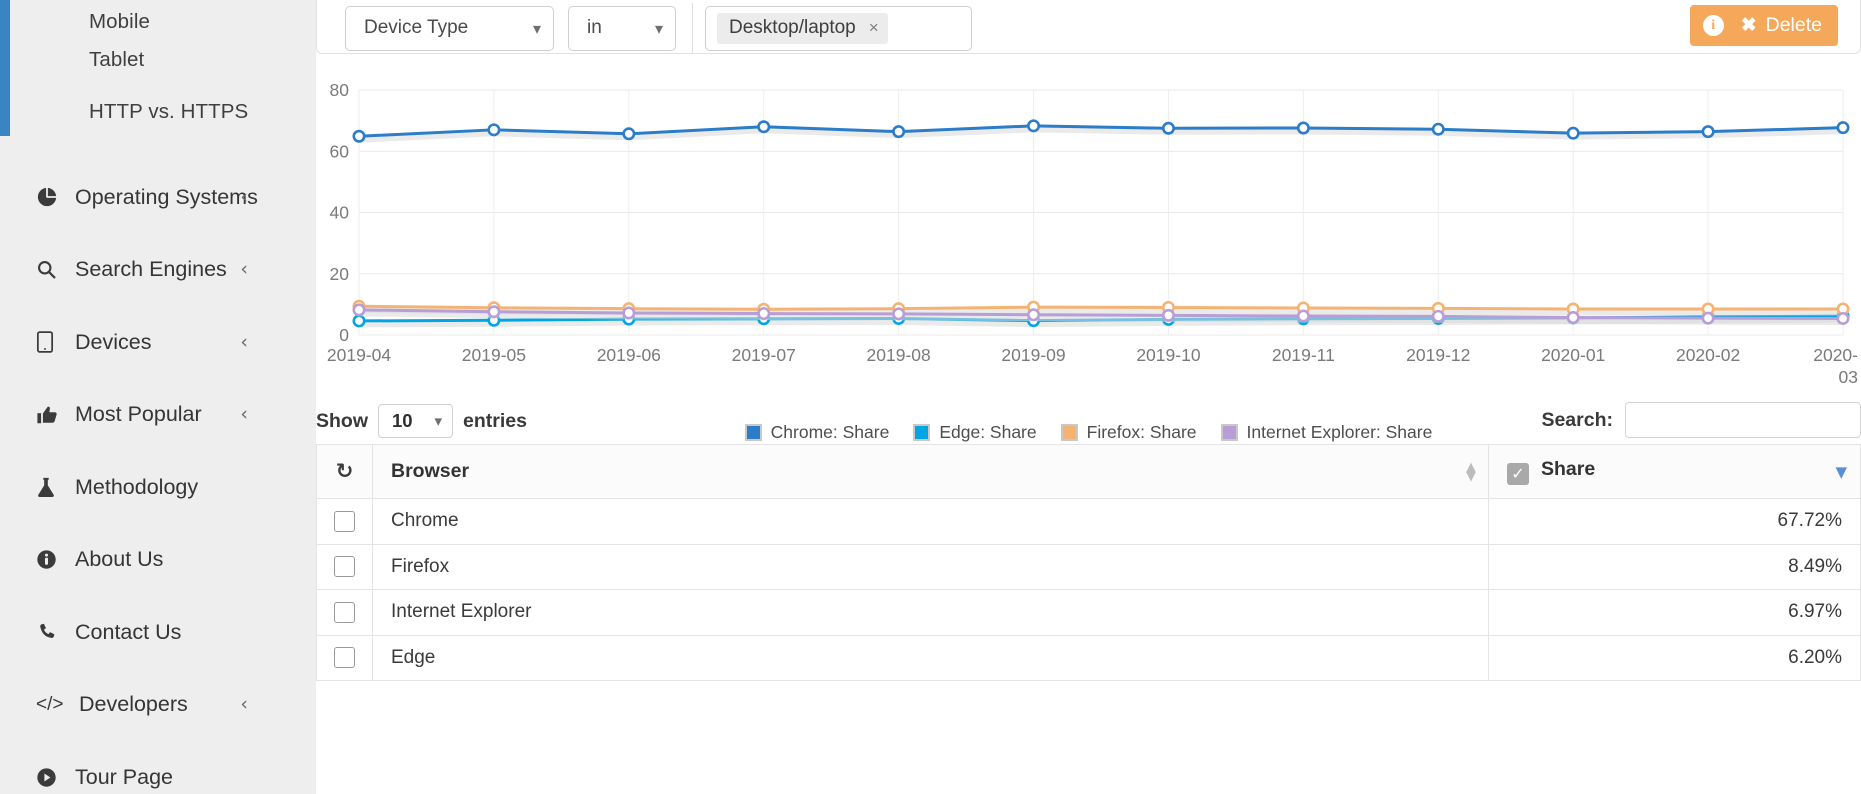 The height and width of the screenshot is (794, 1861). I want to click on sidebar-item-label: Methodology, so click(137, 486).